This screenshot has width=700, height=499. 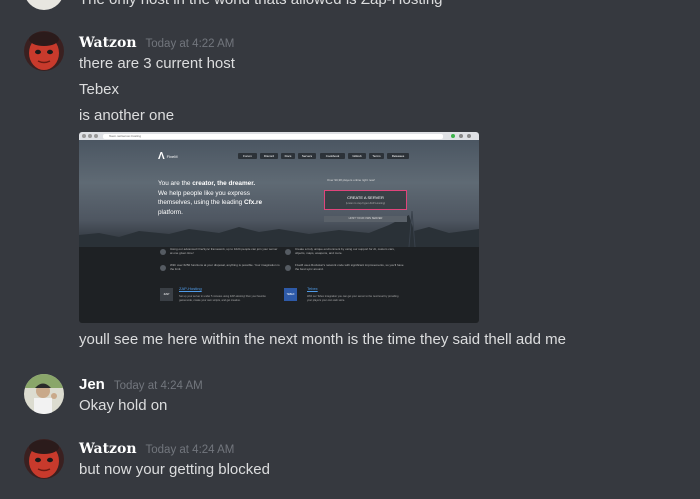 I want to click on nav-link: Terms, so click(x=376, y=156).